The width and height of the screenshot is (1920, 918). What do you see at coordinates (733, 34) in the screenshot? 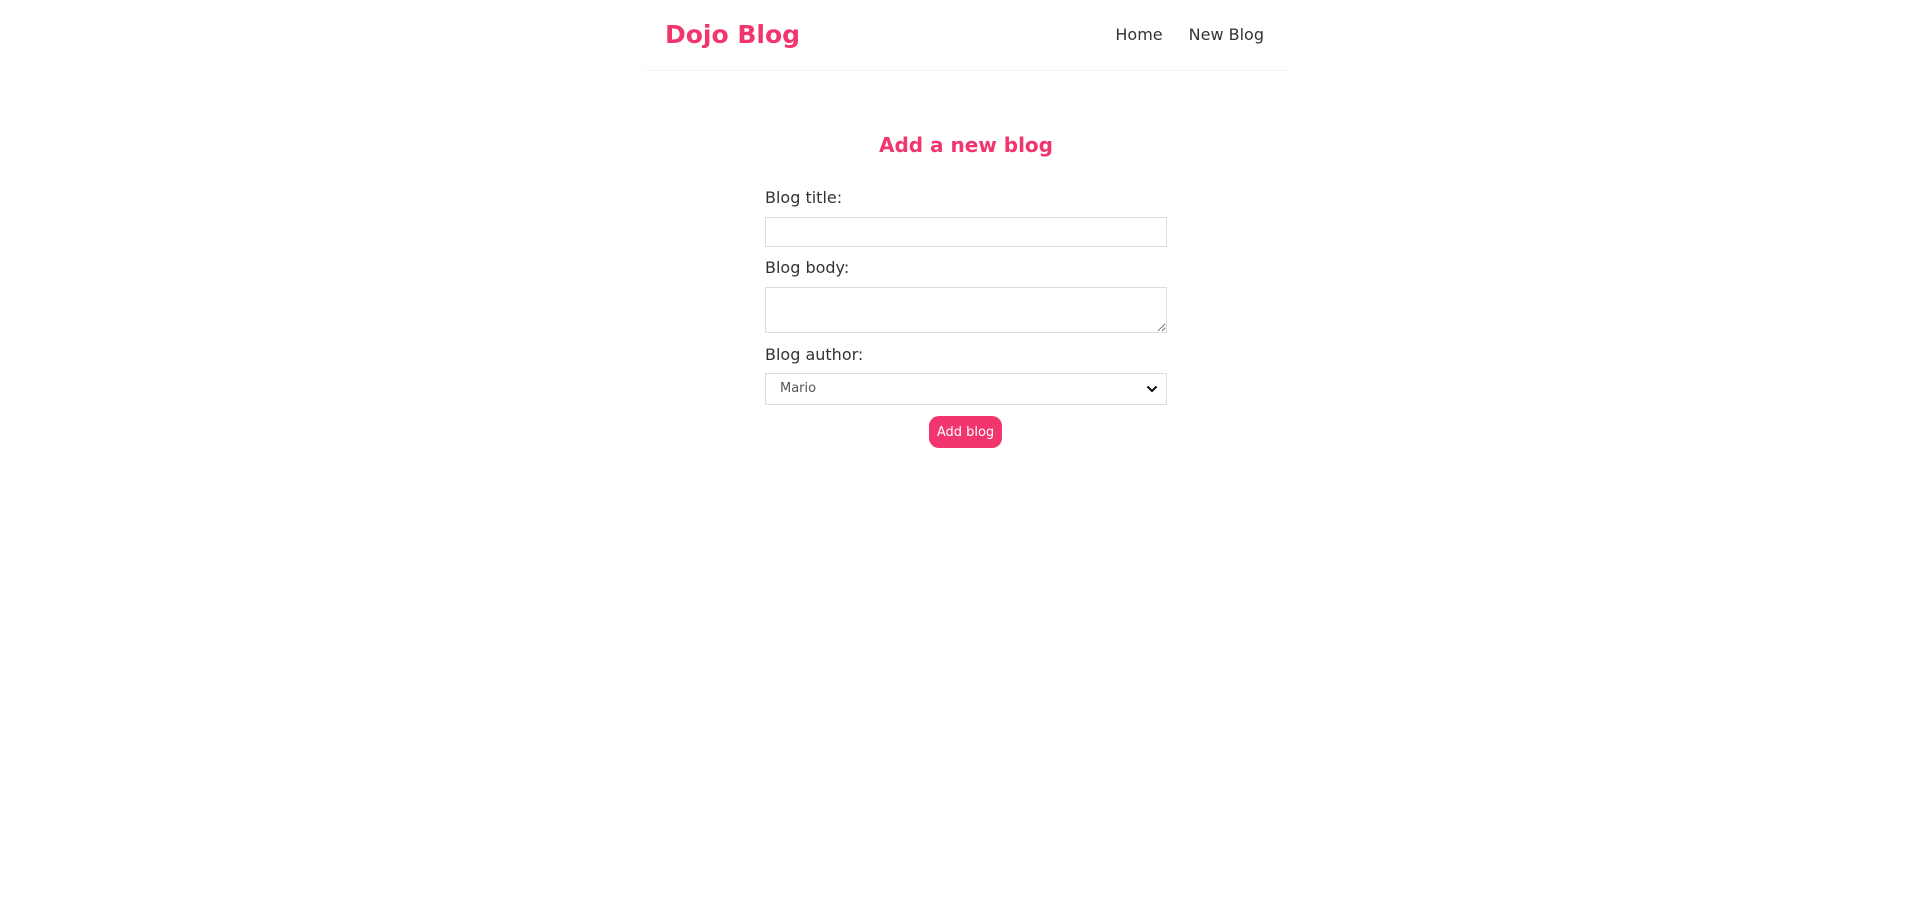
I see `brand-title: Dojo Blog` at bounding box center [733, 34].